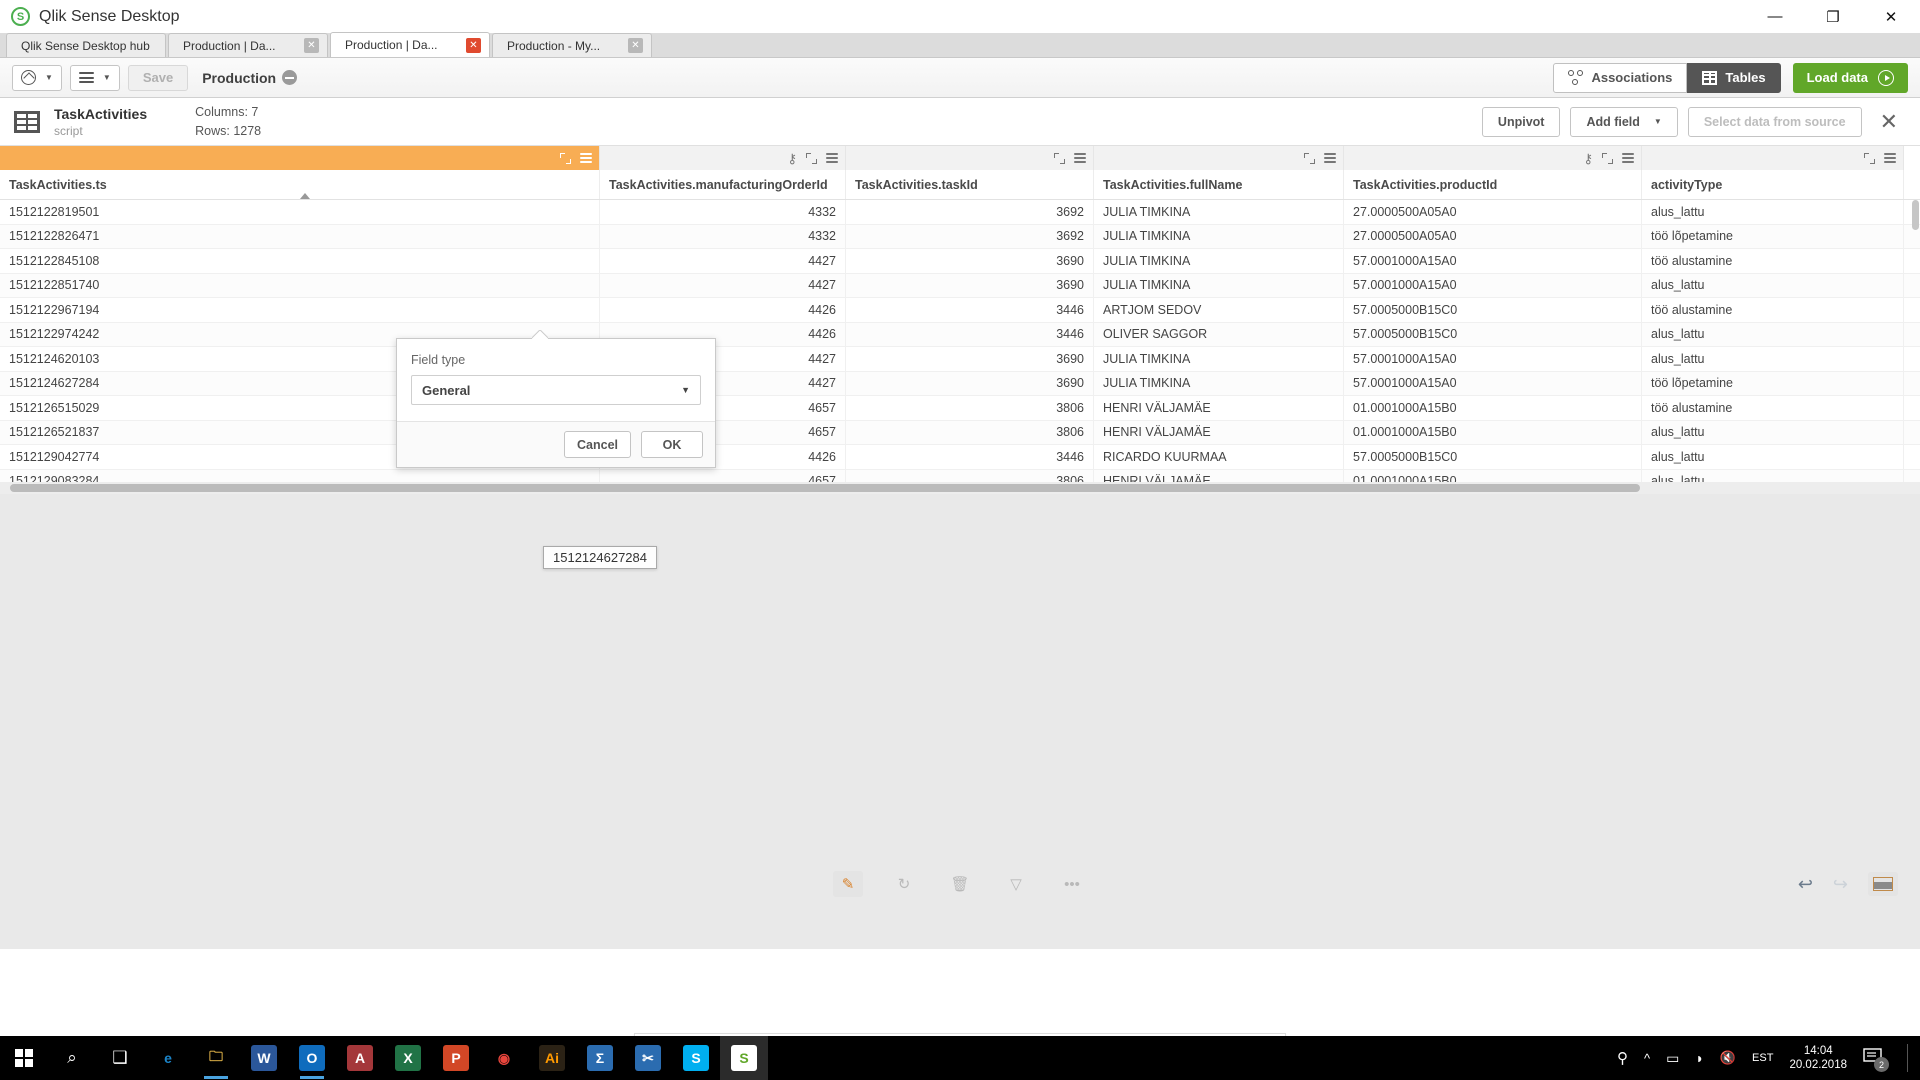  Describe the element at coordinates (1072, 884) in the screenshot. I see `more-options-button: •••` at that location.